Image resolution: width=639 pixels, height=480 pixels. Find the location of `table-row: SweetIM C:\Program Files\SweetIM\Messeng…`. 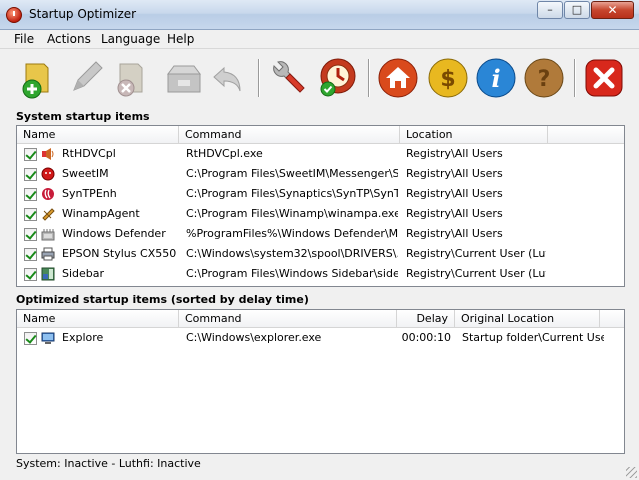

table-row: SweetIM C:\Program Files\SweetIM\Messeng… is located at coordinates (320, 174).